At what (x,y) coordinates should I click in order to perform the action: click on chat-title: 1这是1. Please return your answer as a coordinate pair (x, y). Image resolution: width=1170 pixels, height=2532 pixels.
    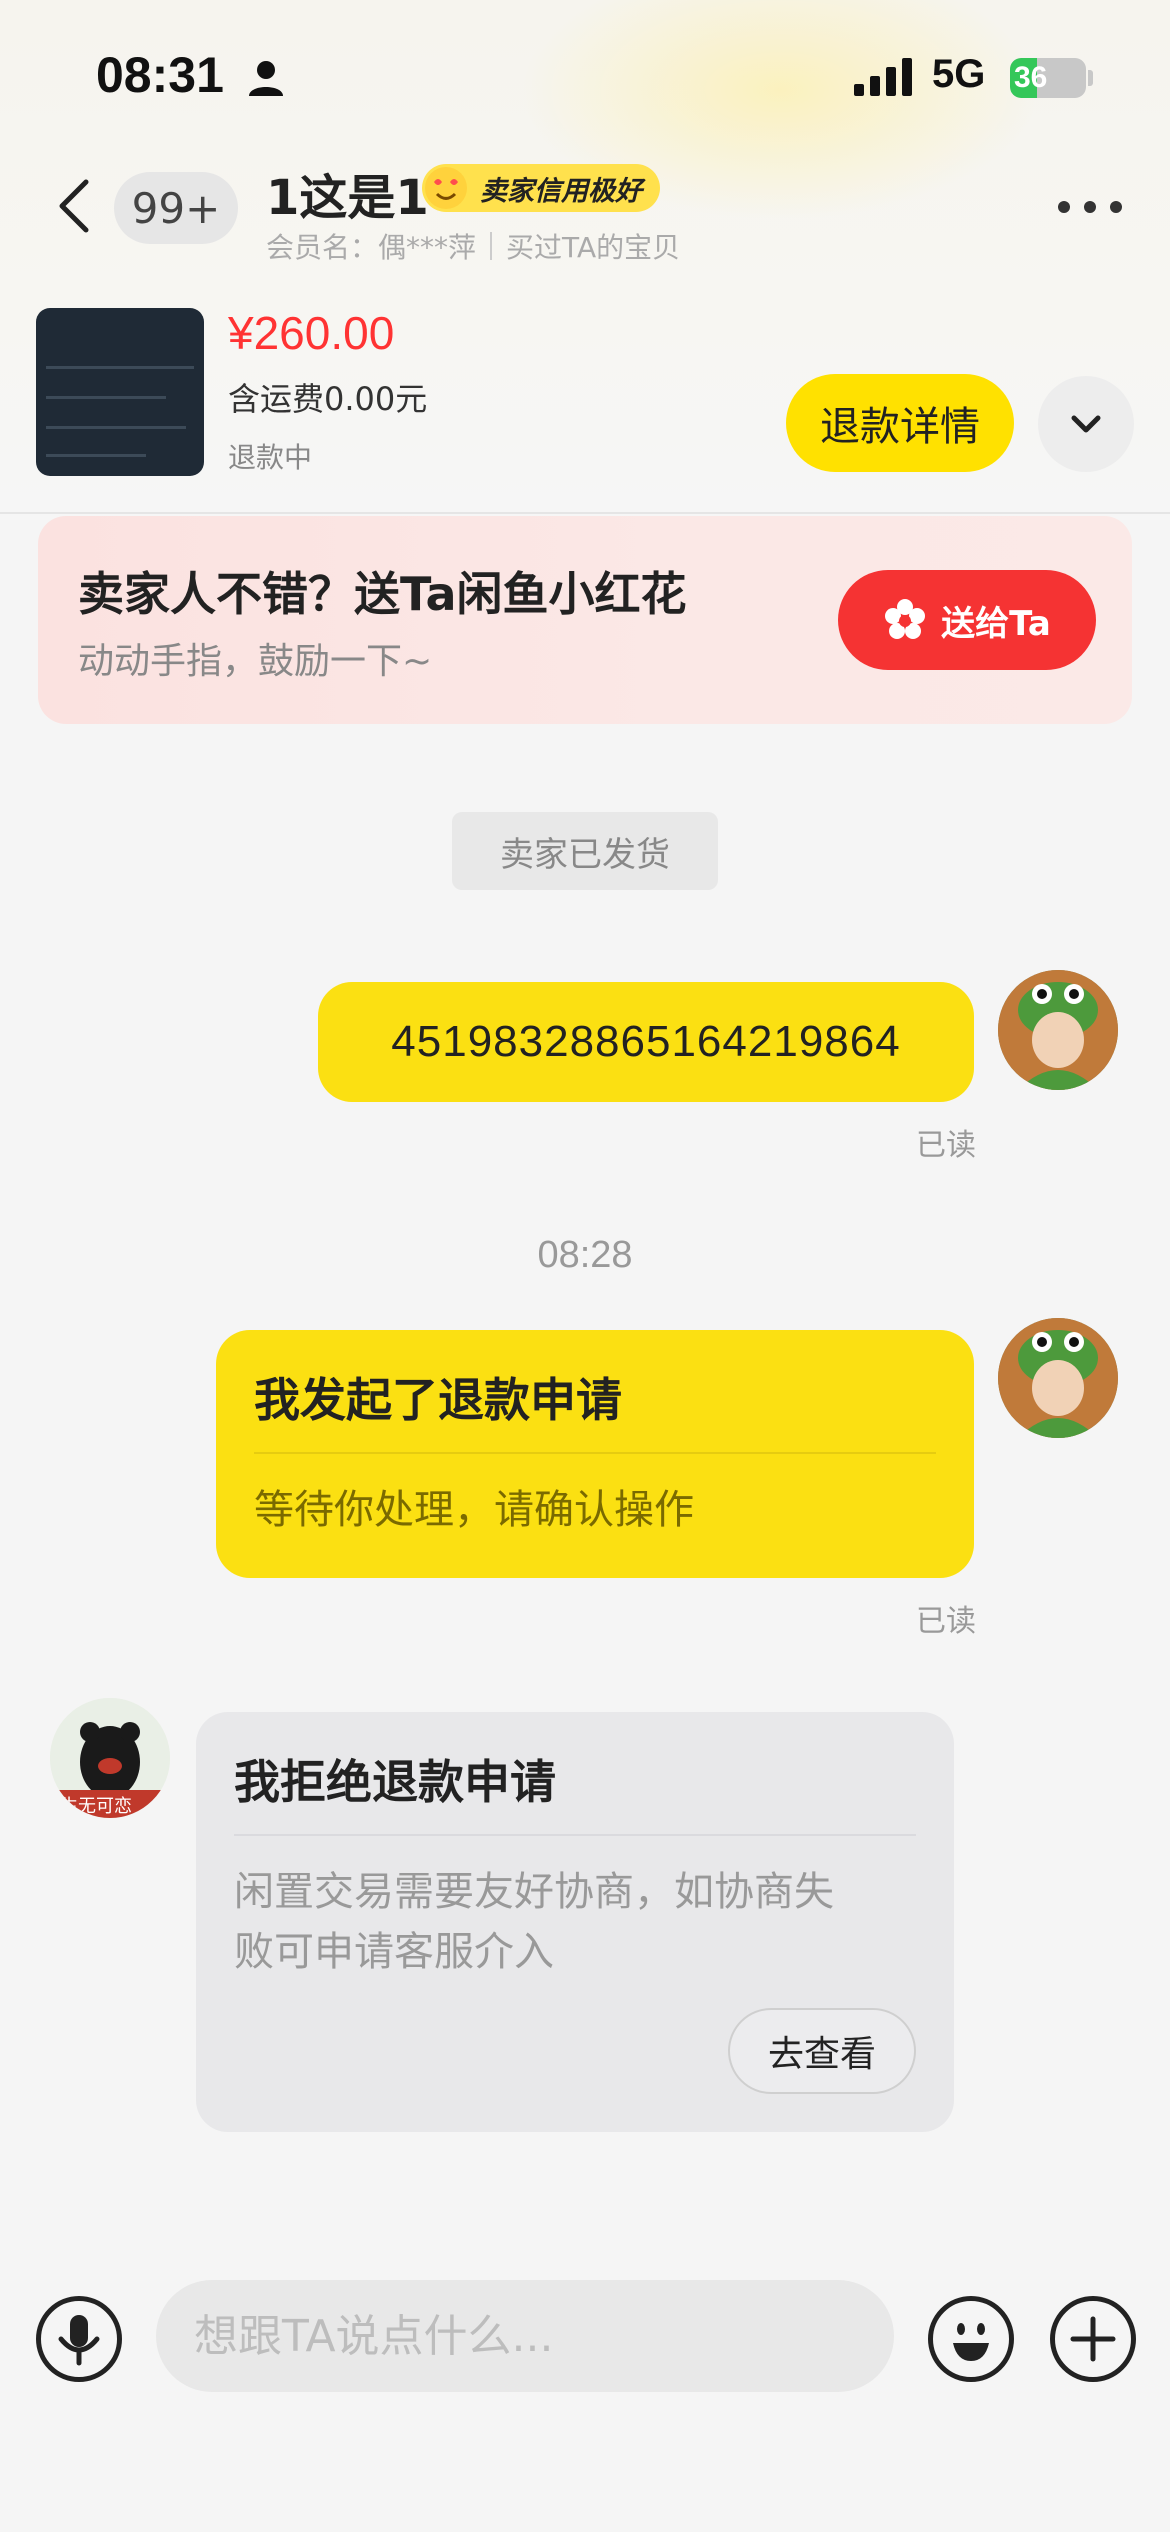
    Looking at the image, I should click on (347, 198).